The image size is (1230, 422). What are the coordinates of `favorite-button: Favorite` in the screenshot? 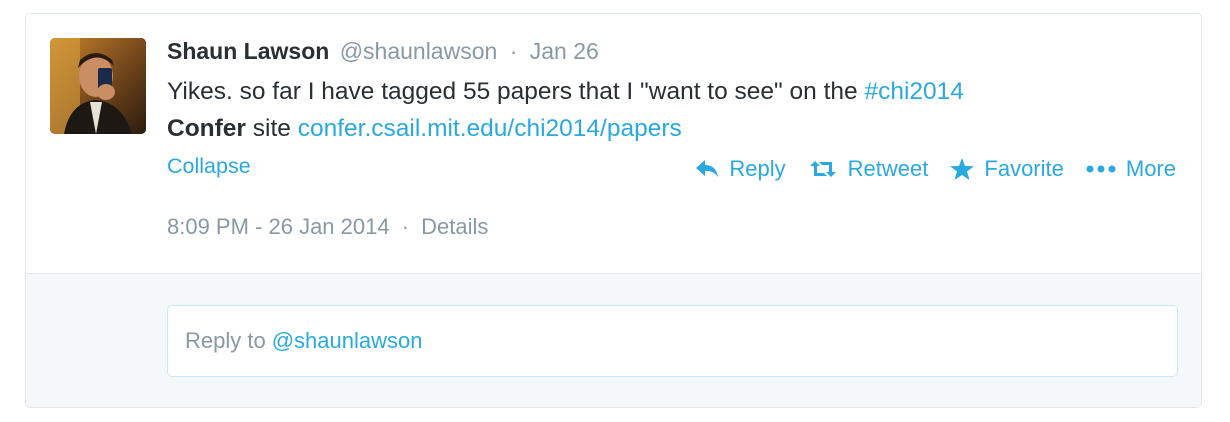 It's located at (1007, 169).